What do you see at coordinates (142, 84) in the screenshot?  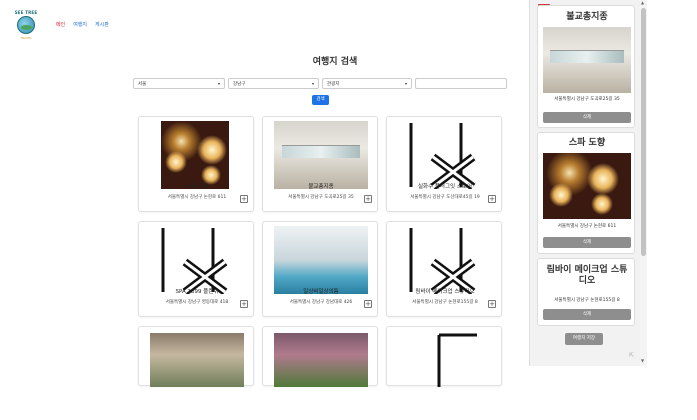 I see `region-value: 서울` at bounding box center [142, 84].